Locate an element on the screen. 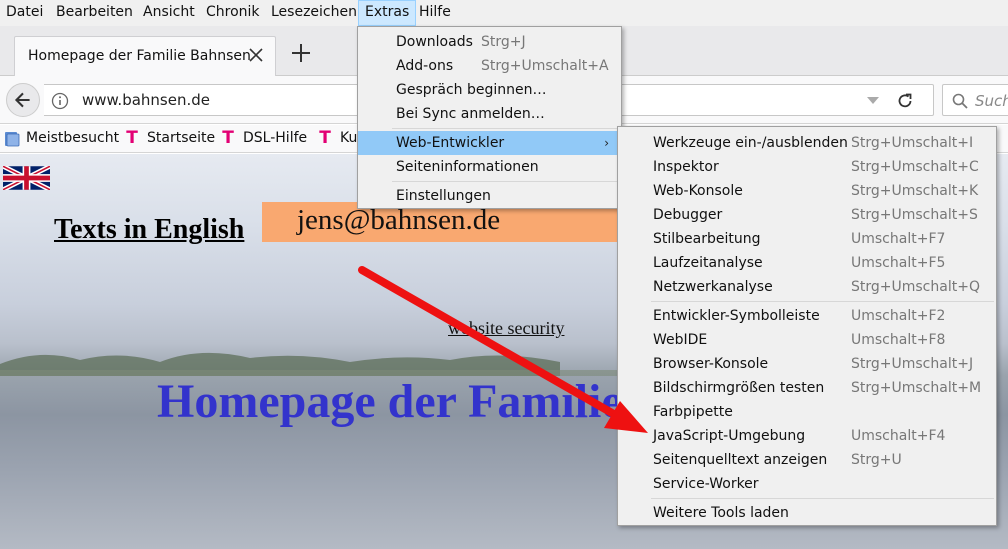 This screenshot has width=1008, height=549. menu-item-shortcut: Strg+Umschalt+M is located at coordinates (916, 388).